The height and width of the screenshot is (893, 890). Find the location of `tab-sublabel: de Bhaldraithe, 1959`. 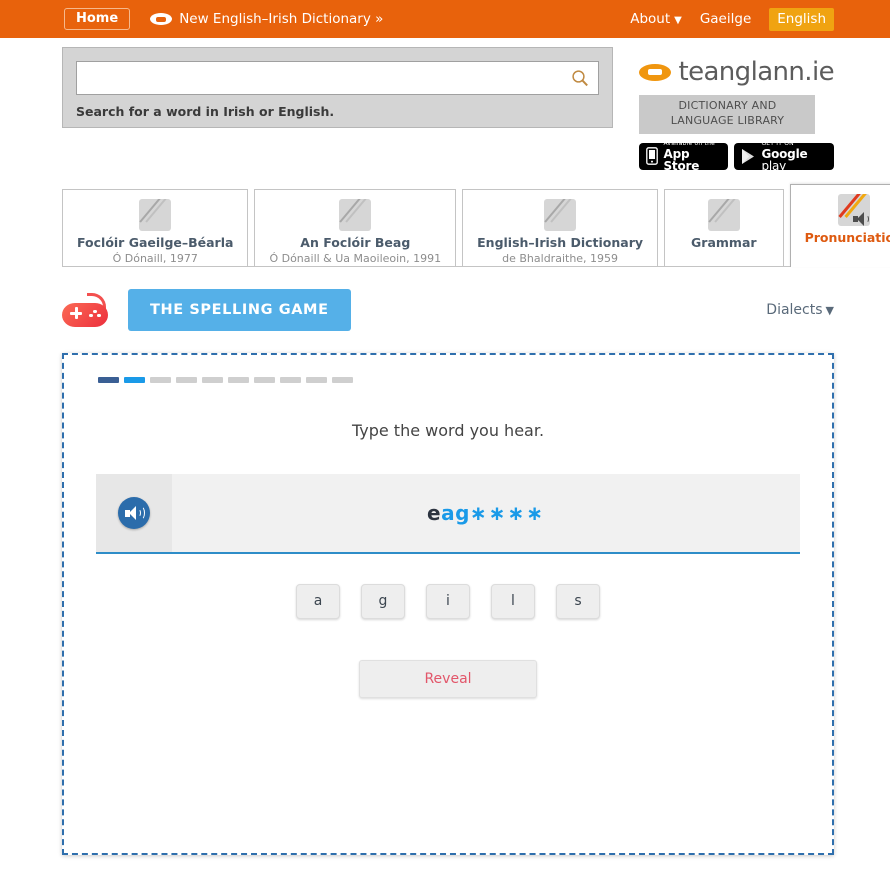

tab-sublabel: de Bhaldraithe, 1959 is located at coordinates (560, 259).